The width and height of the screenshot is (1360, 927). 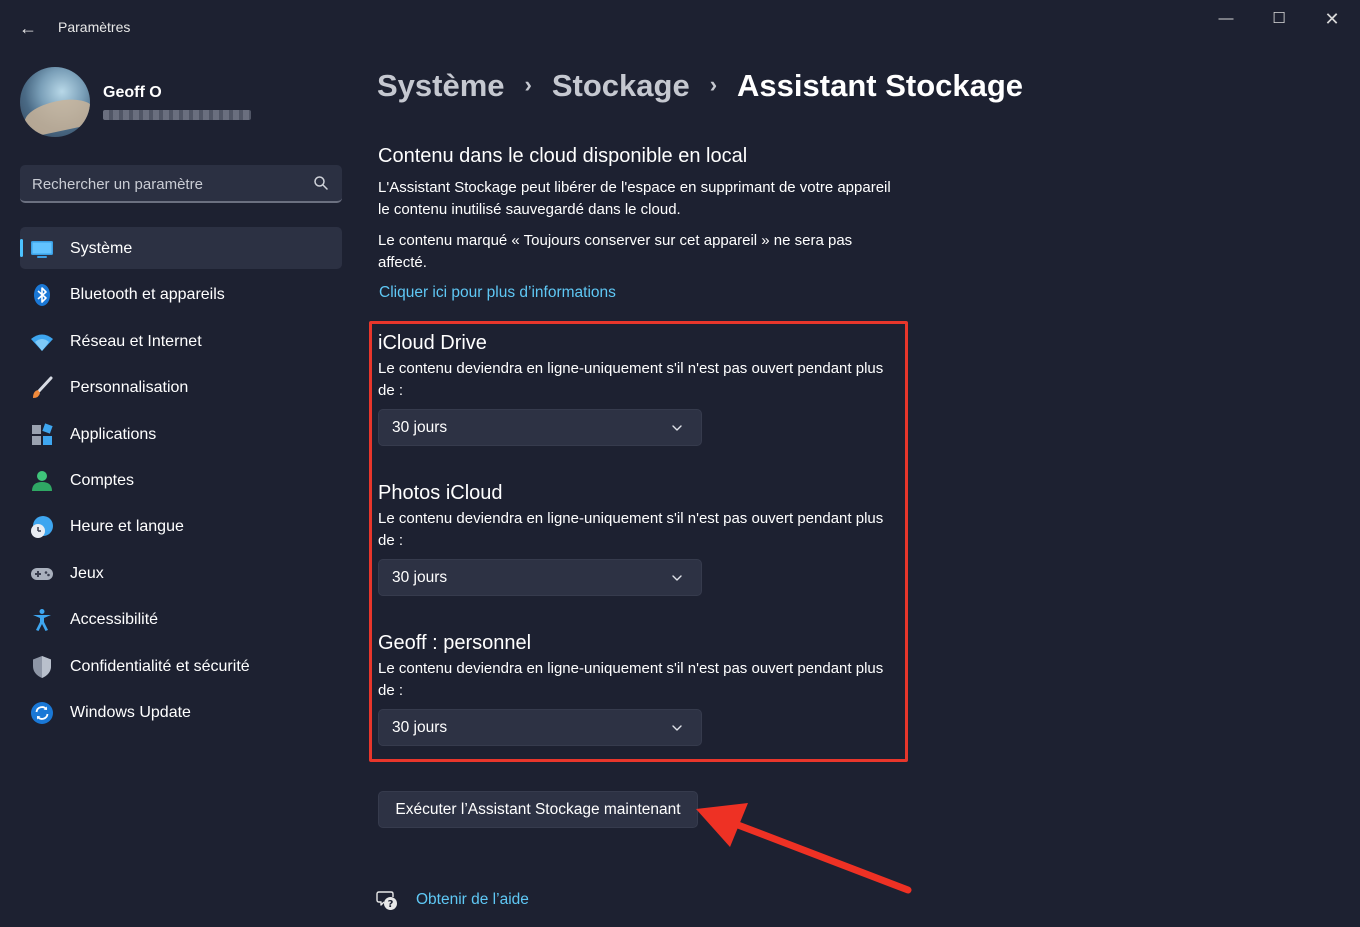 I want to click on user-email-redacted, so click(x=177, y=115).